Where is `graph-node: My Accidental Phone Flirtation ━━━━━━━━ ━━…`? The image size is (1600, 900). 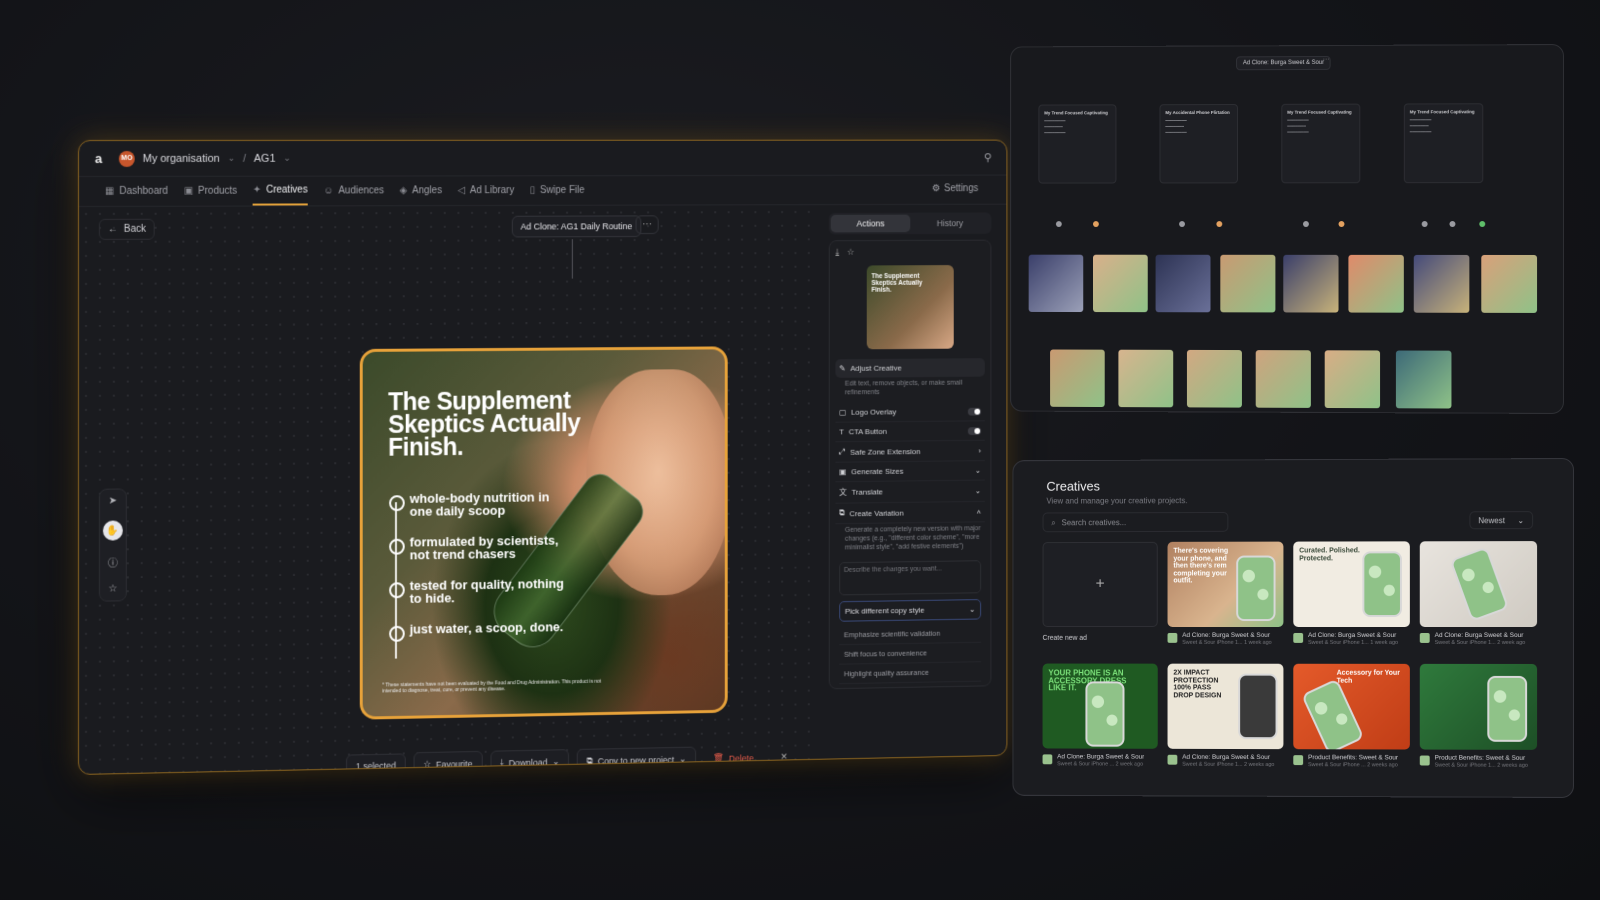
graph-node: My Accidental Phone Flirtation ━━━━━━━━ ━━… is located at coordinates (1199, 143).